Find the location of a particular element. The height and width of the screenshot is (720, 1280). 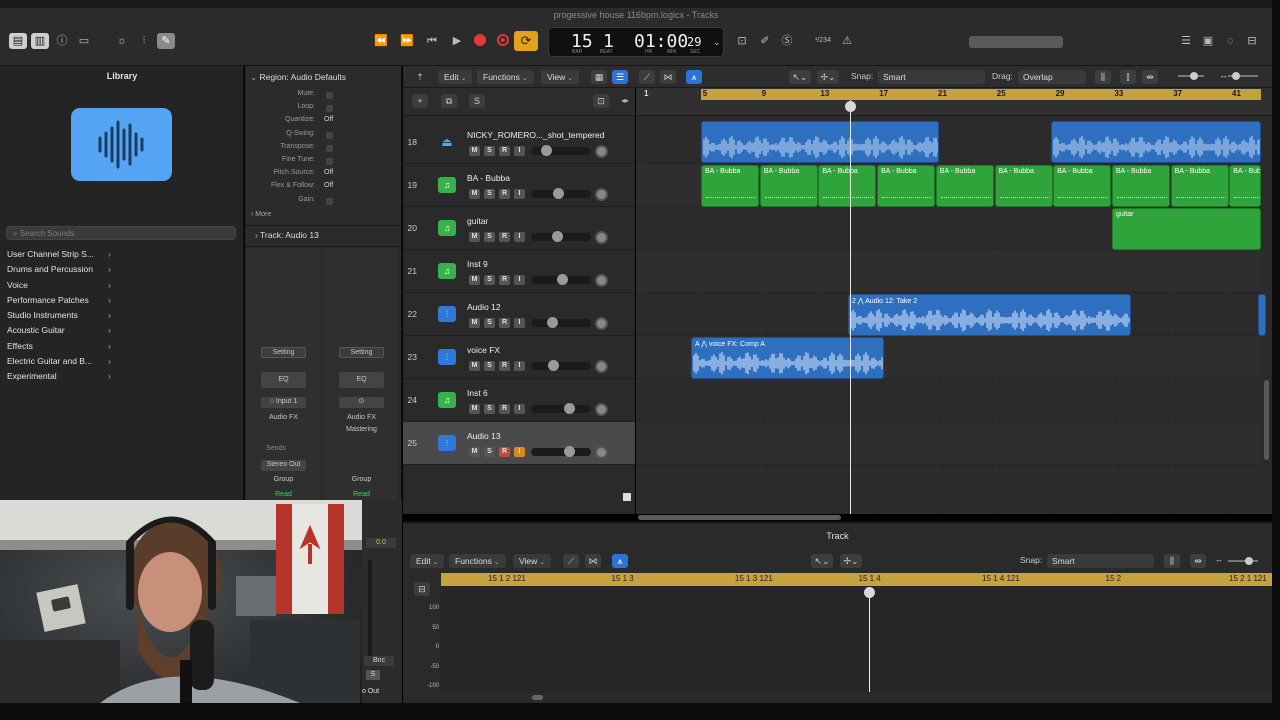

audio-region-comp: A ⋀ voice FX: Comp A is located at coordinates (787, 358).